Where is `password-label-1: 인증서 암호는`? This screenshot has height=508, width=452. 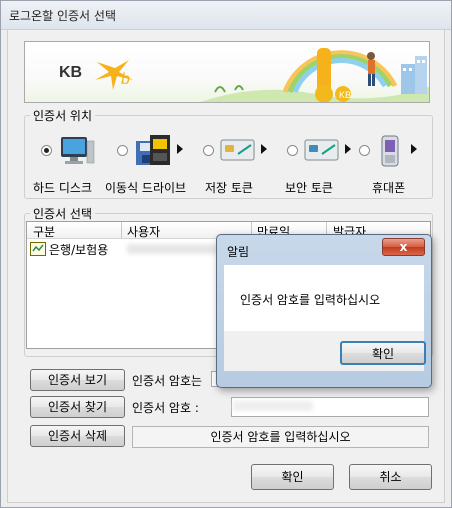 password-label-1: 인증서 암호는 is located at coordinates (167, 381).